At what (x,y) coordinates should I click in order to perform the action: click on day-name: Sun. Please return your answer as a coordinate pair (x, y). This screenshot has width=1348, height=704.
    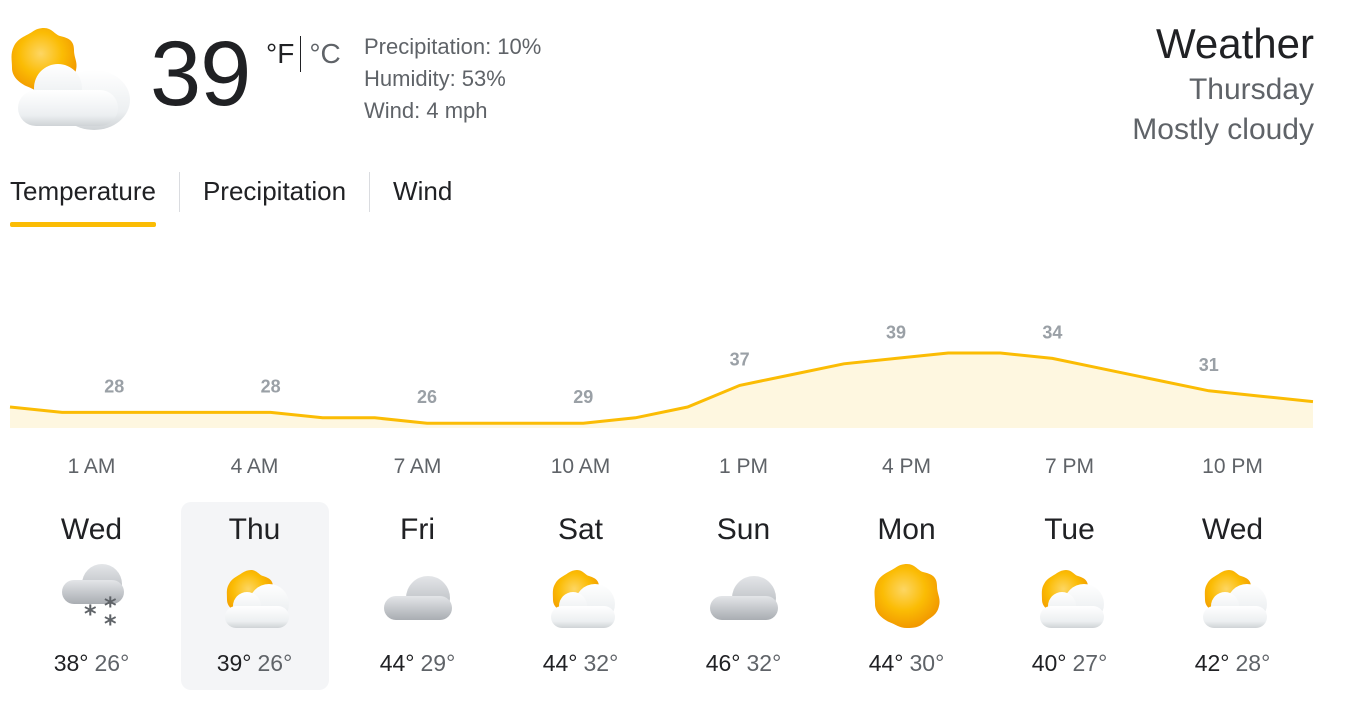
    Looking at the image, I should click on (743, 529).